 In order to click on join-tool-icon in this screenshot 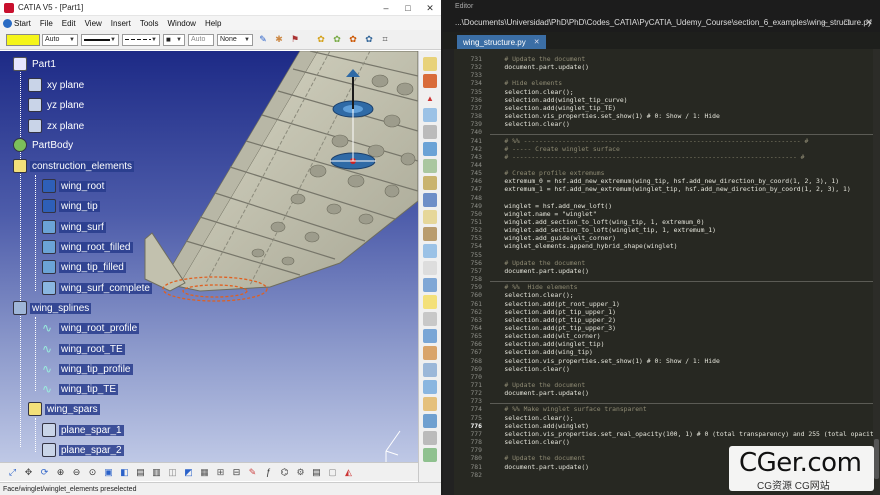, I will do `click(430, 200)`.